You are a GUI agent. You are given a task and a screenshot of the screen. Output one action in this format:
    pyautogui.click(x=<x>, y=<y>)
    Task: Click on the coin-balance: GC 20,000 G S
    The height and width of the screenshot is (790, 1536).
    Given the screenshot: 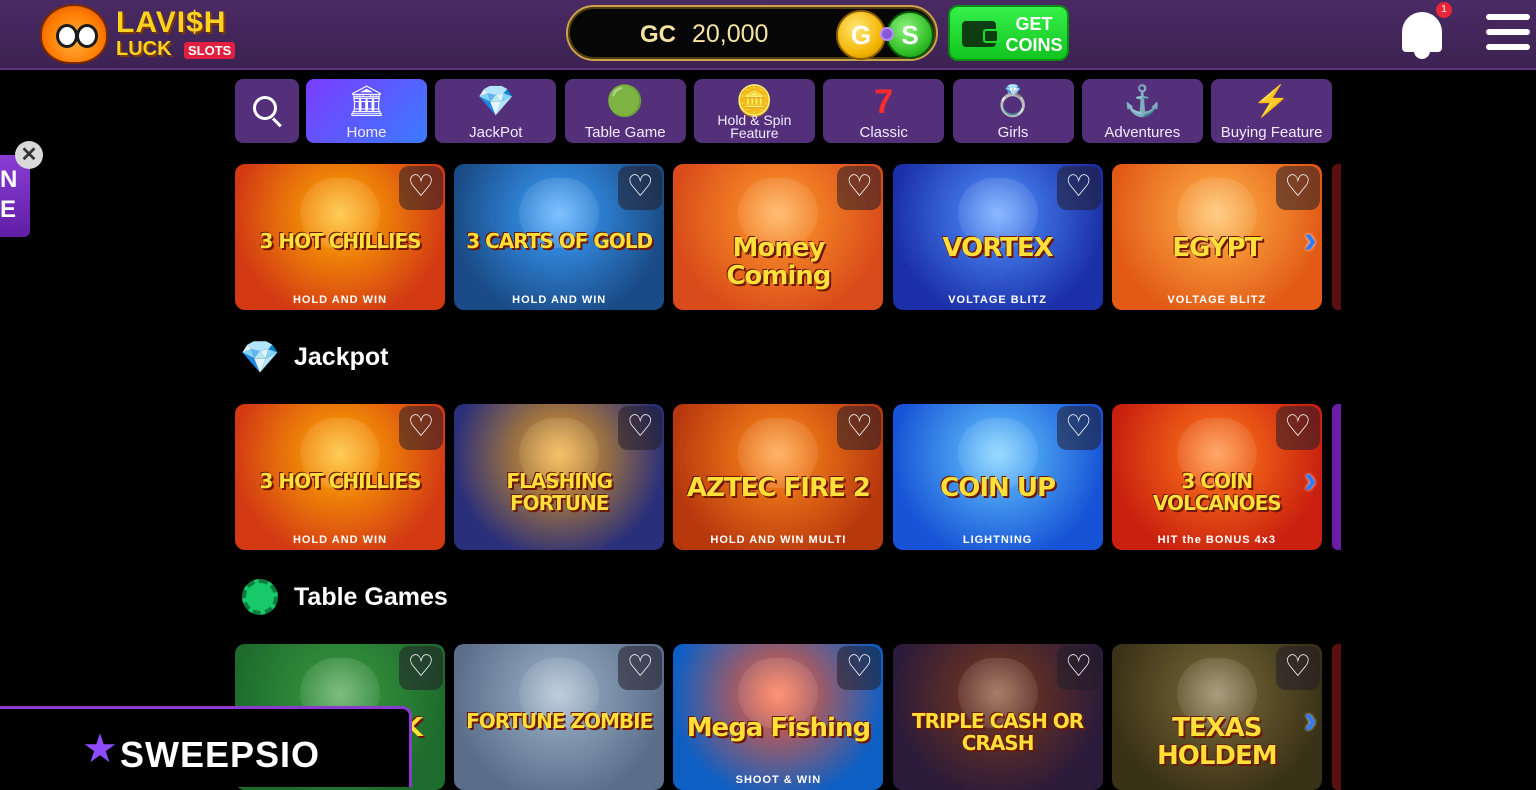 What is the action you would take?
    pyautogui.click(x=752, y=33)
    